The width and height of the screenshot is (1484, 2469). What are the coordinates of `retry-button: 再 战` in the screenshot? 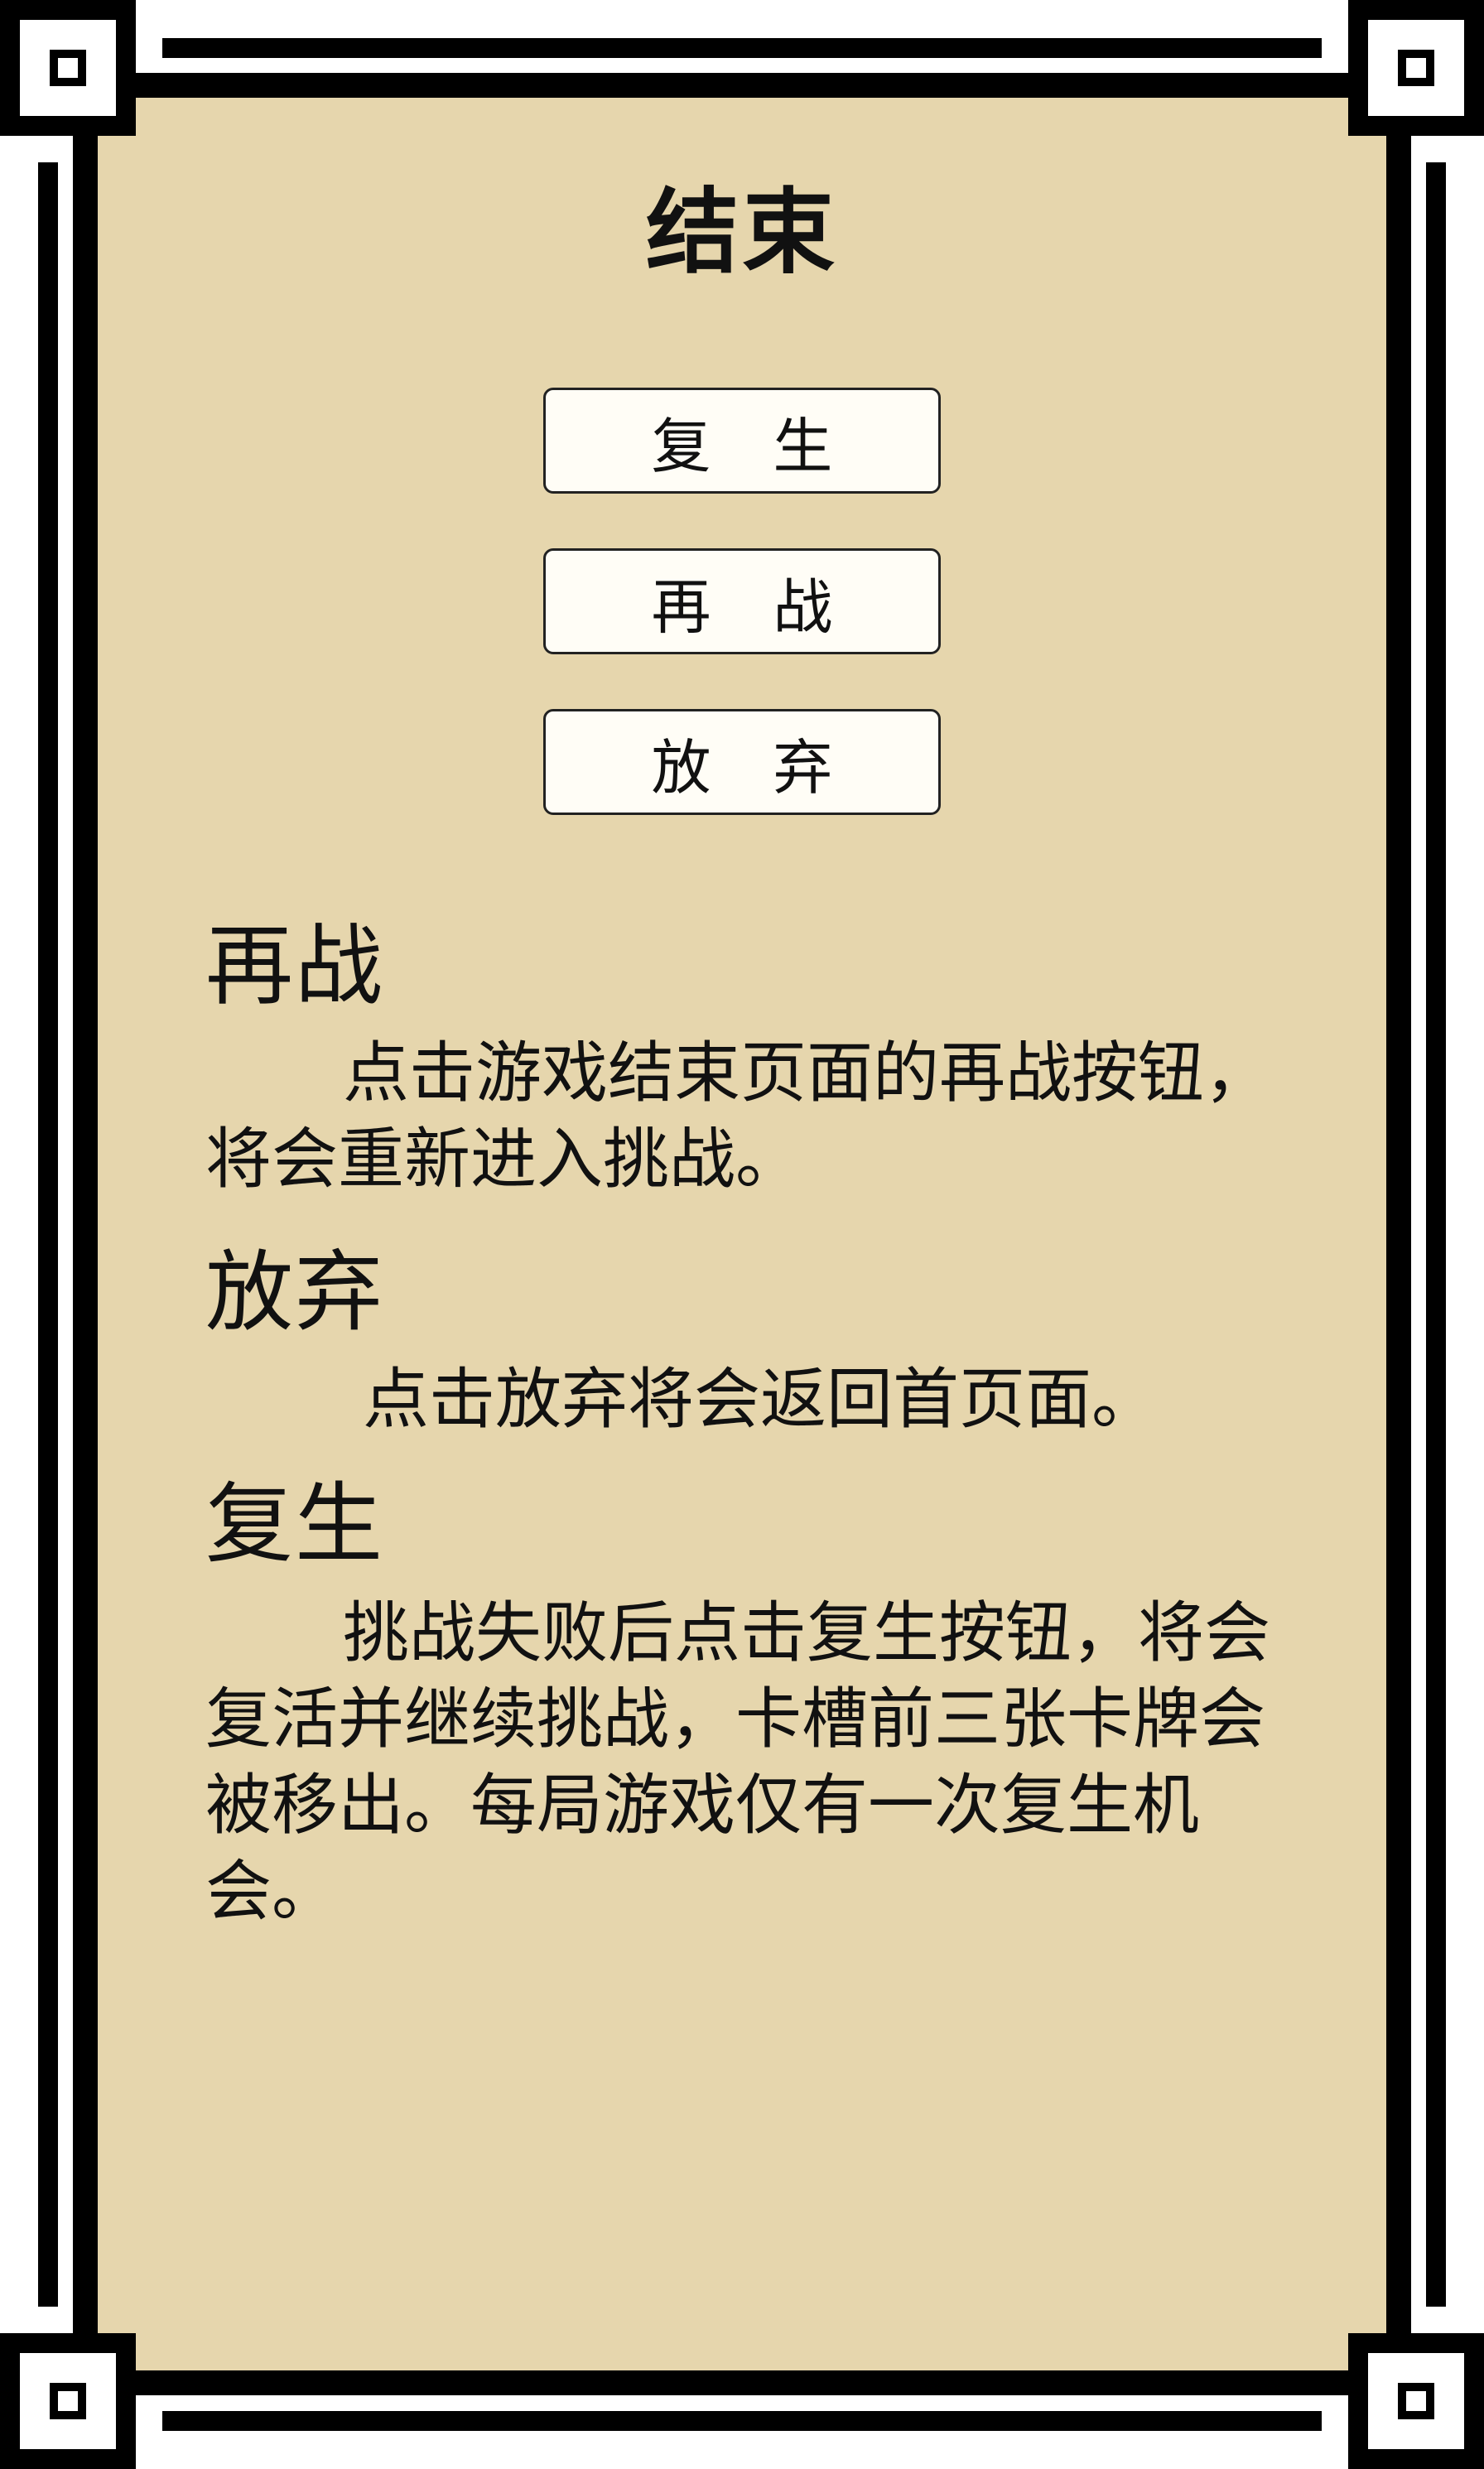 It's located at (742, 601).